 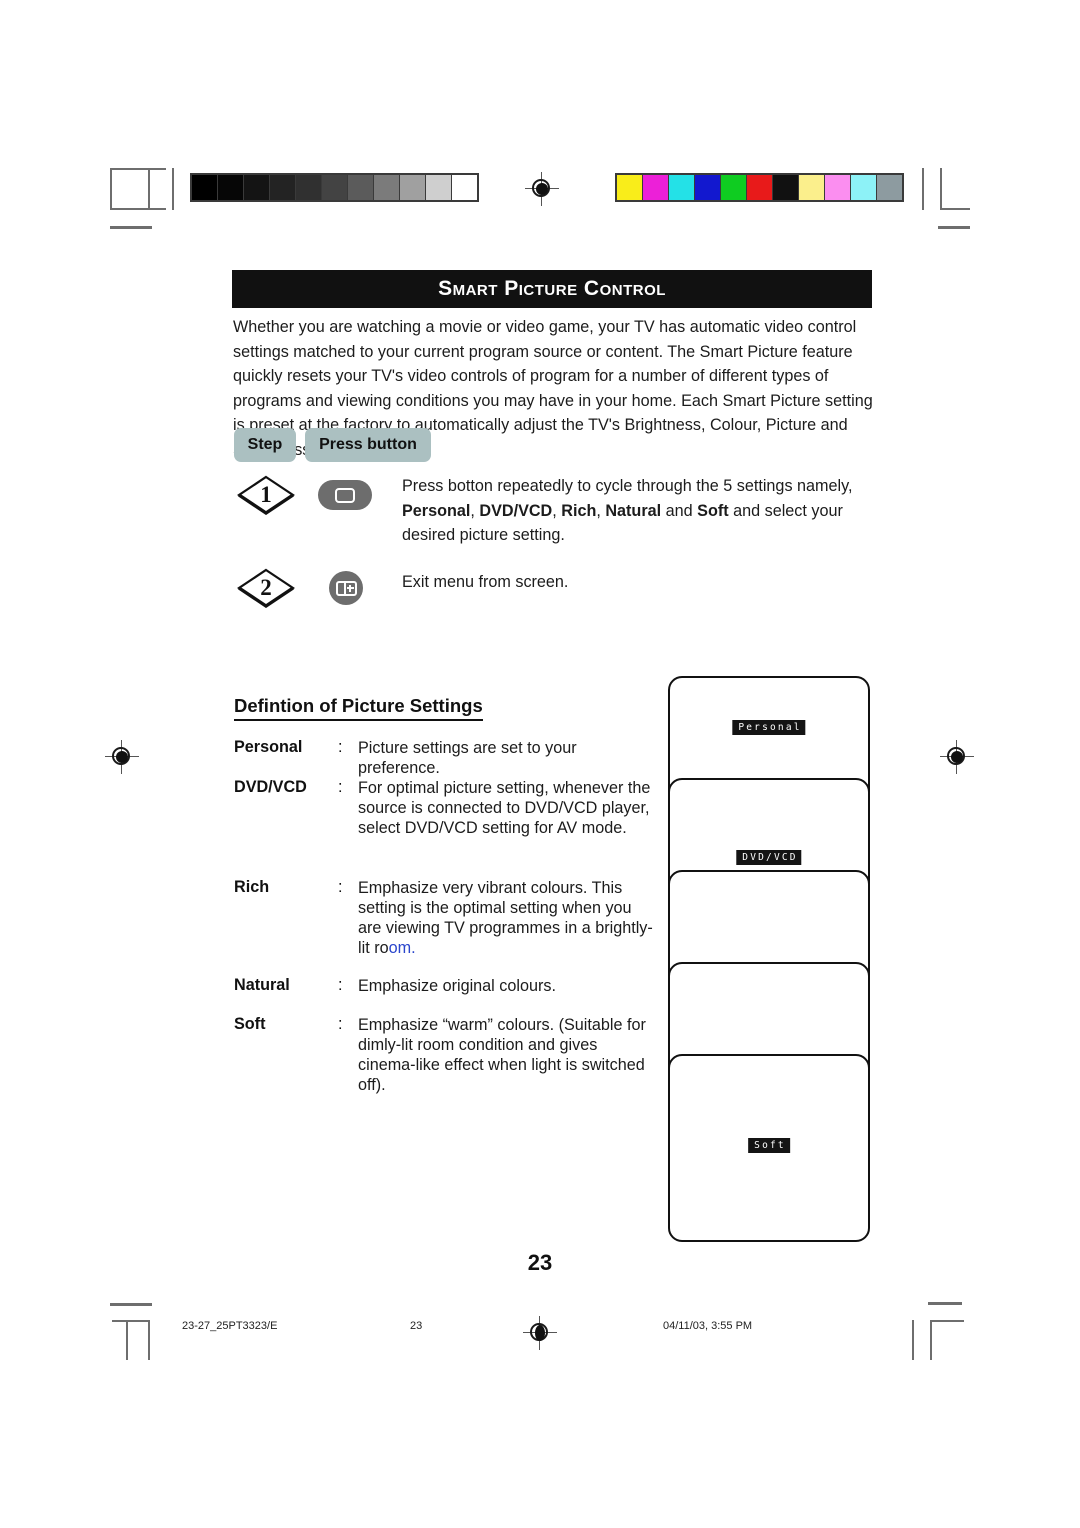 What do you see at coordinates (268, 747) in the screenshot?
I see `definition-term: Personal` at bounding box center [268, 747].